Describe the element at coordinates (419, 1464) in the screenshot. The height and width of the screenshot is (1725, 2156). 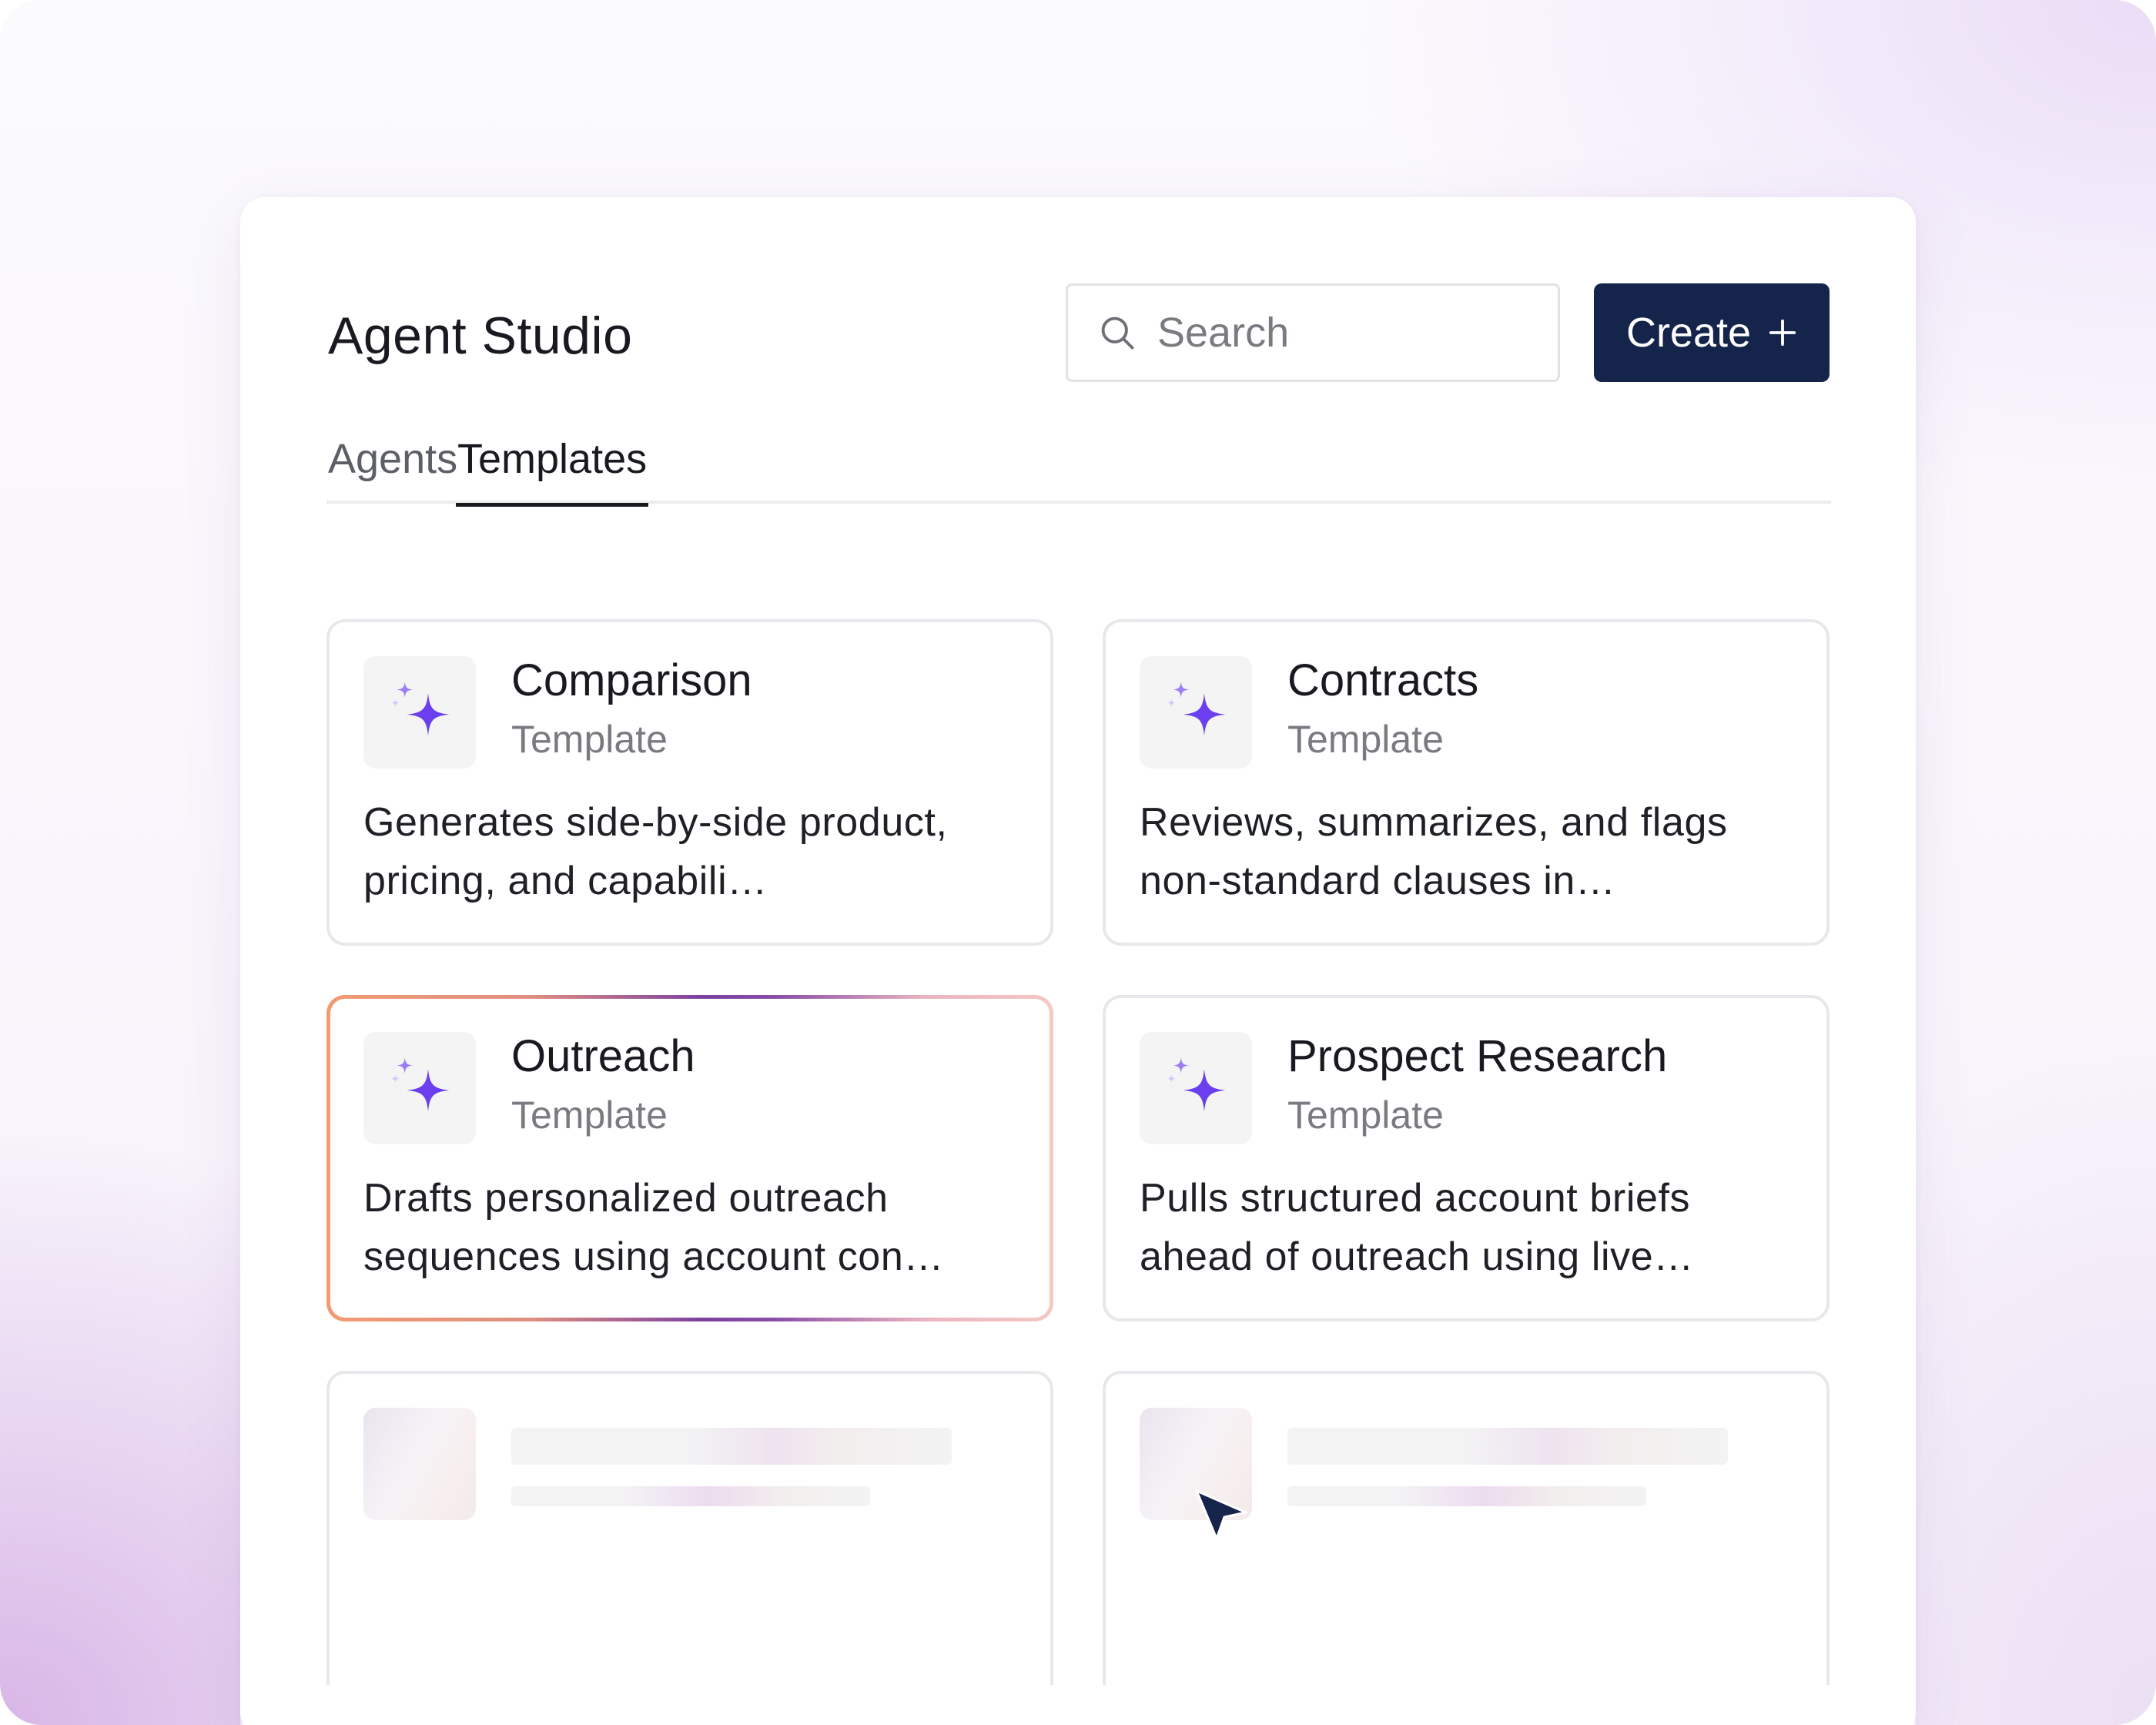
I see `skeleton-icon` at that location.